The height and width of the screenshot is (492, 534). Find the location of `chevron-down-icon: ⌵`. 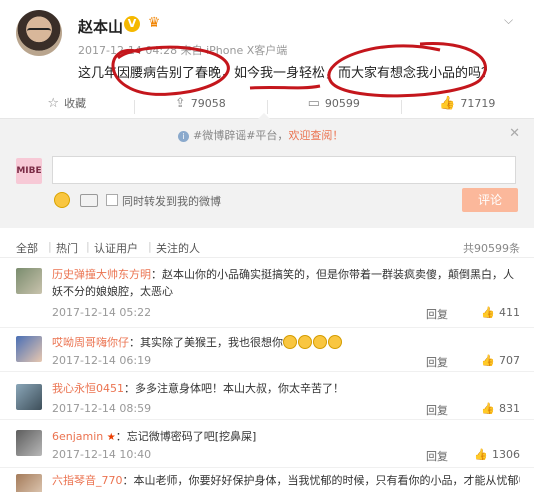

chevron-down-icon: ⌵ is located at coordinates (512, 20).